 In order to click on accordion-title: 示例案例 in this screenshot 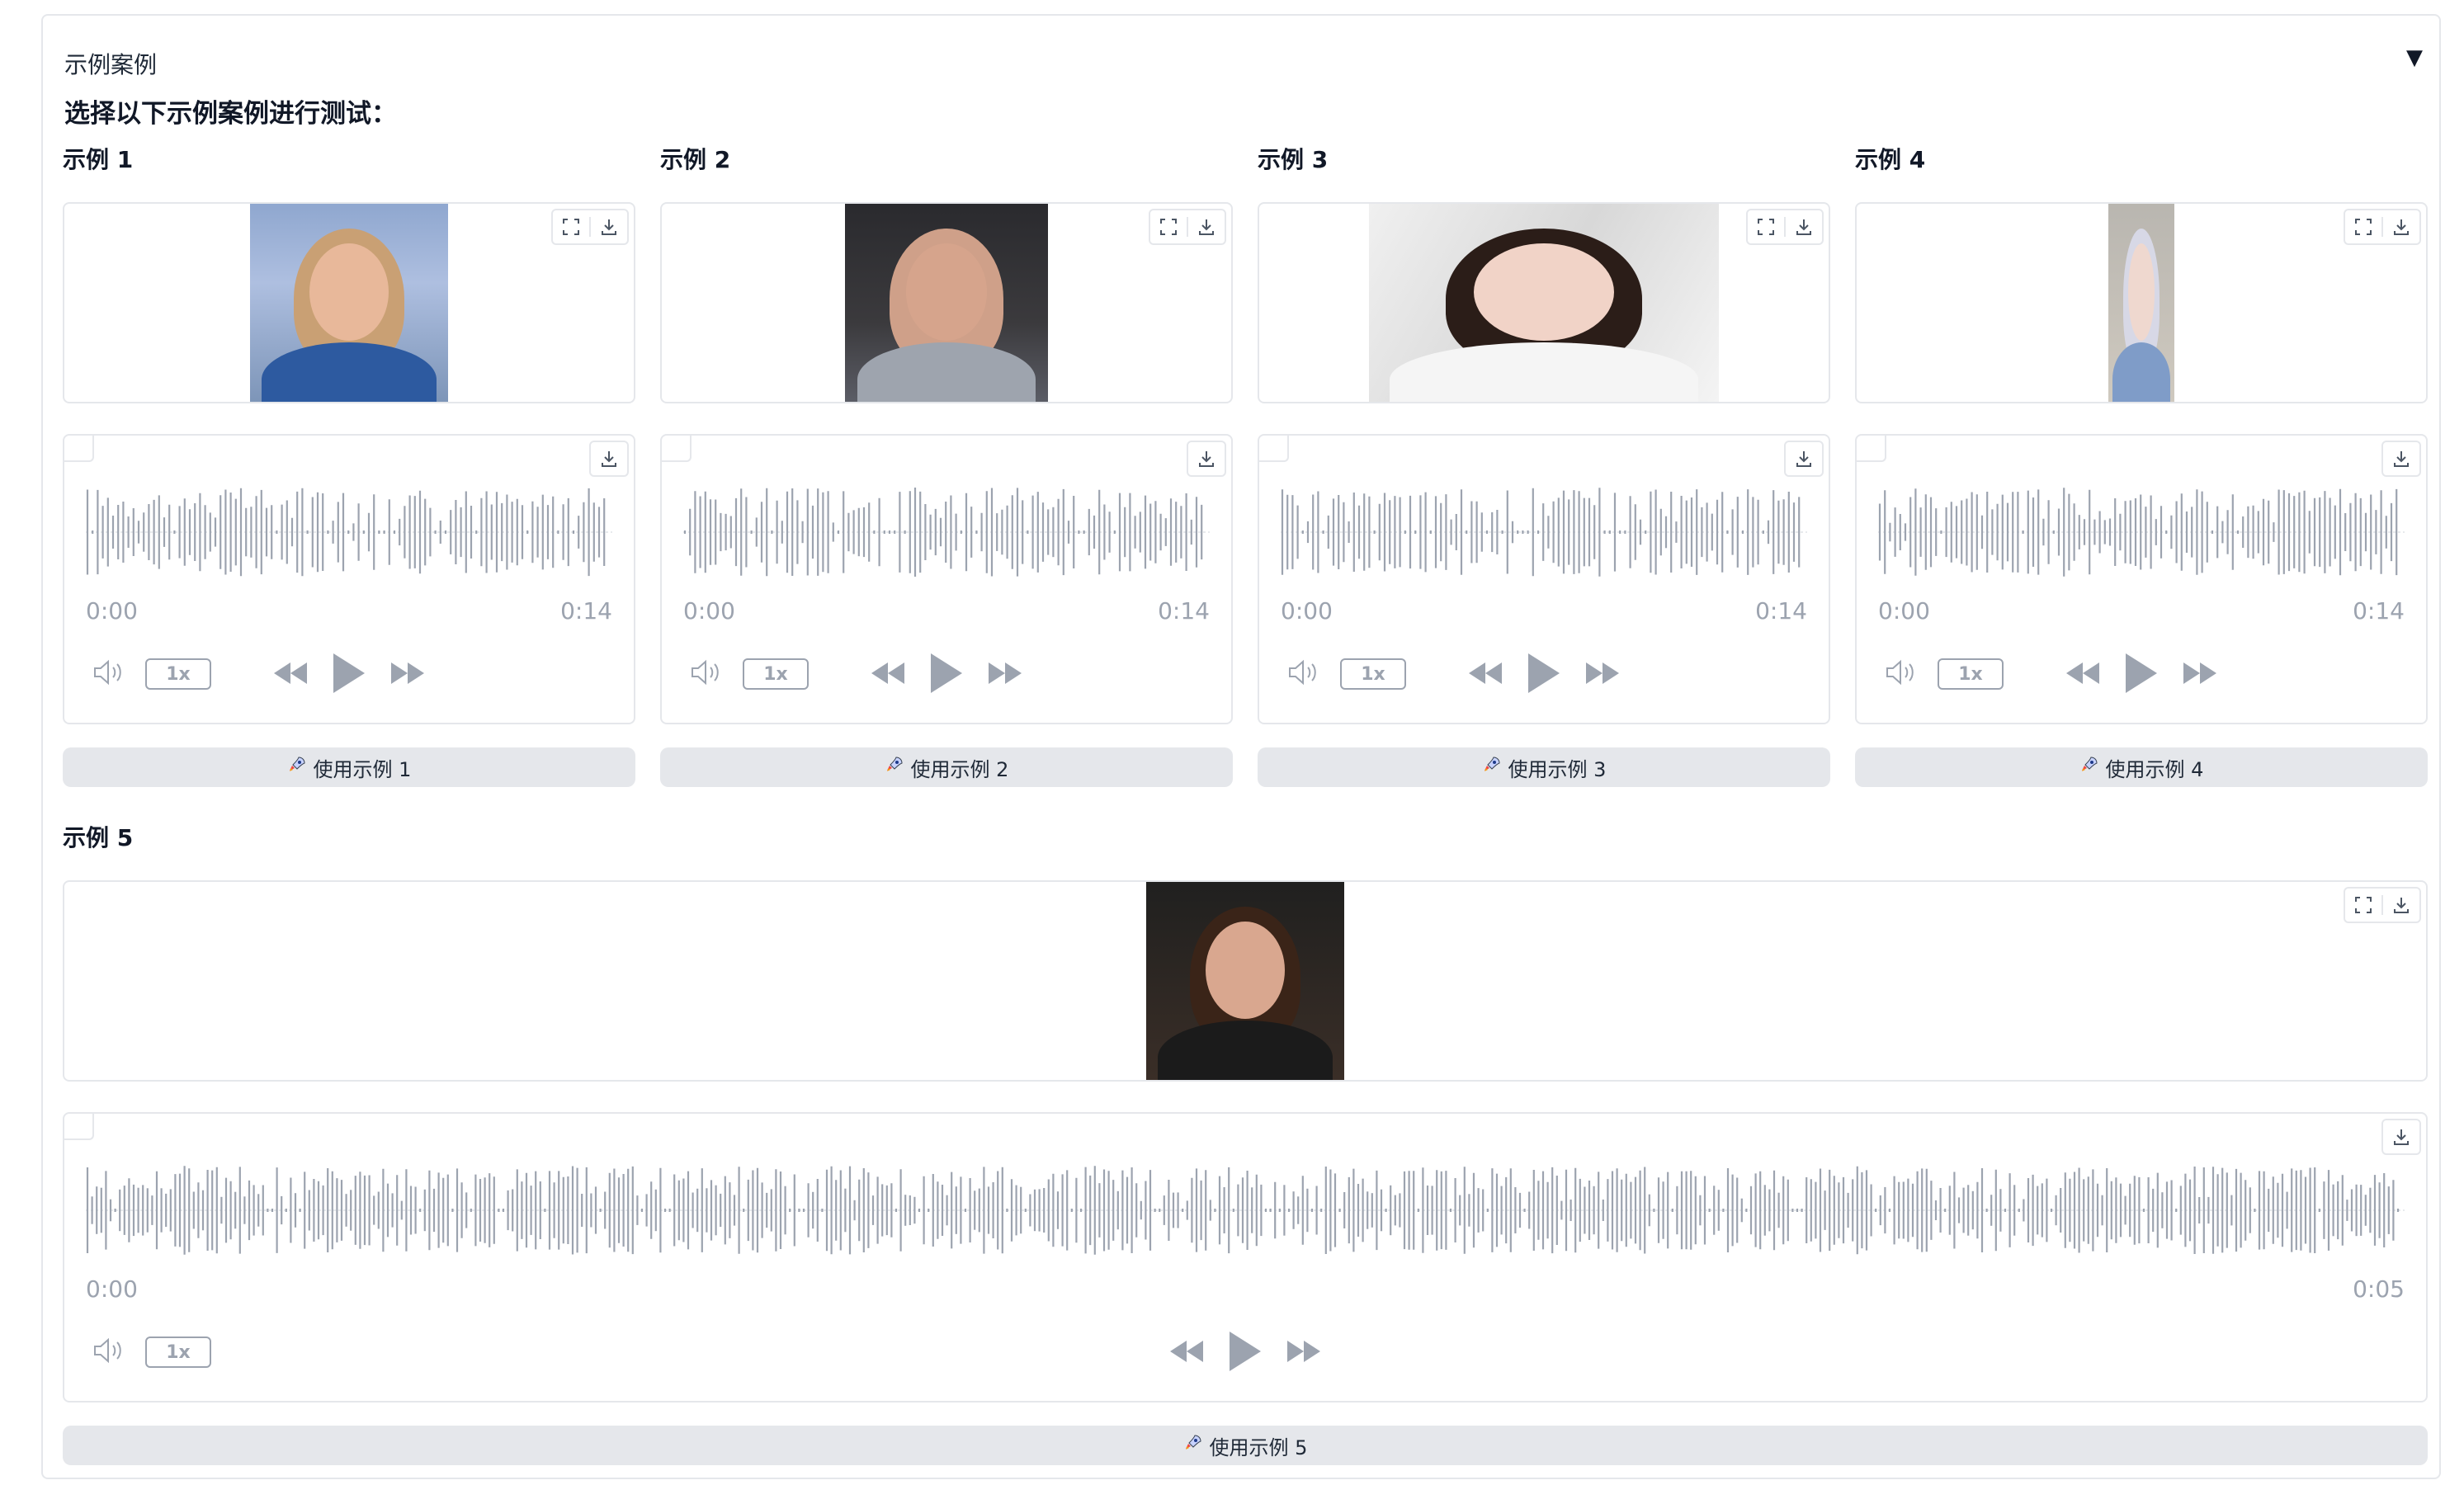, I will do `click(110, 63)`.